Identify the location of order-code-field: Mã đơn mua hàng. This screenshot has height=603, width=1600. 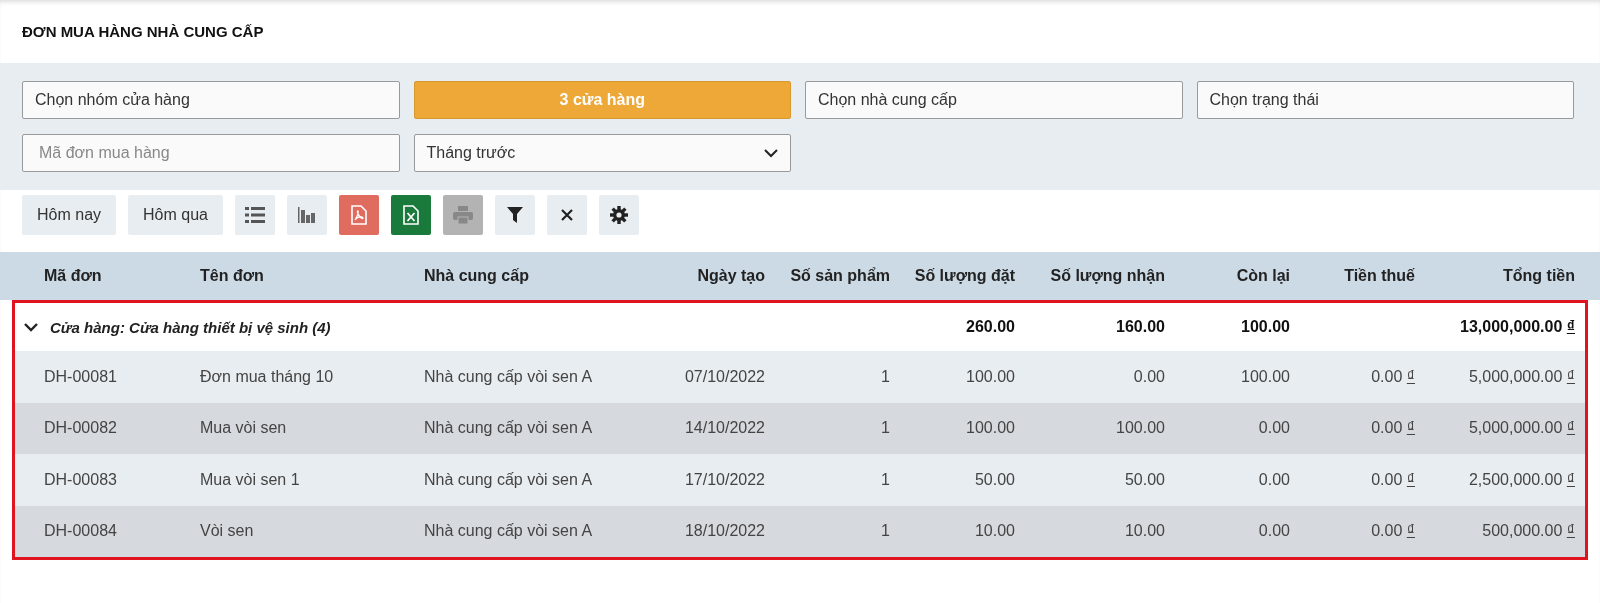
(211, 153).